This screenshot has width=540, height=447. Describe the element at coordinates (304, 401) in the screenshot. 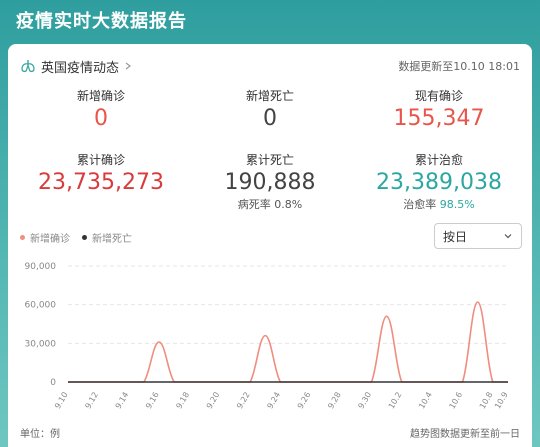

I see `x-tick-label: 9.26` at that location.